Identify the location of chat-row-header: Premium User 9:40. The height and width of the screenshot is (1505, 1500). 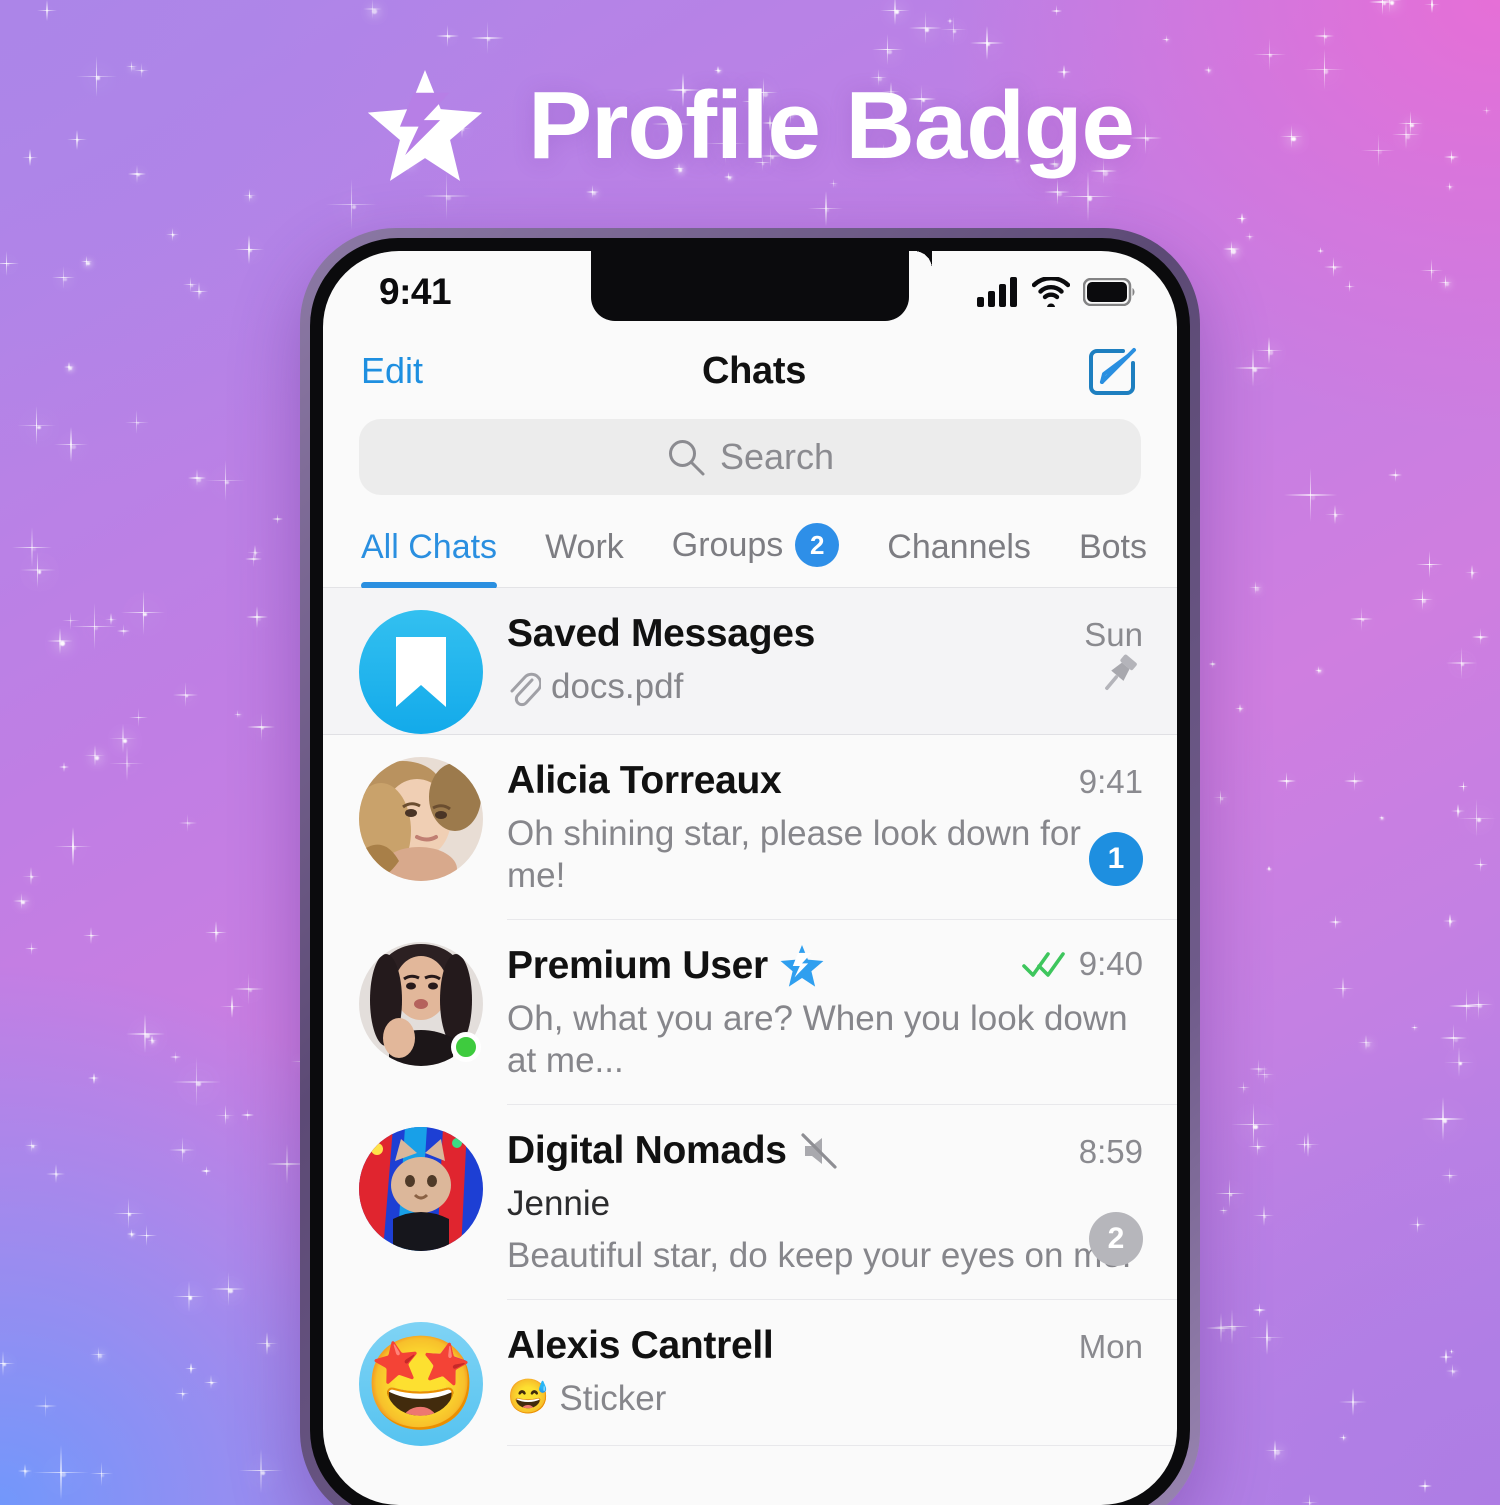
(842, 966).